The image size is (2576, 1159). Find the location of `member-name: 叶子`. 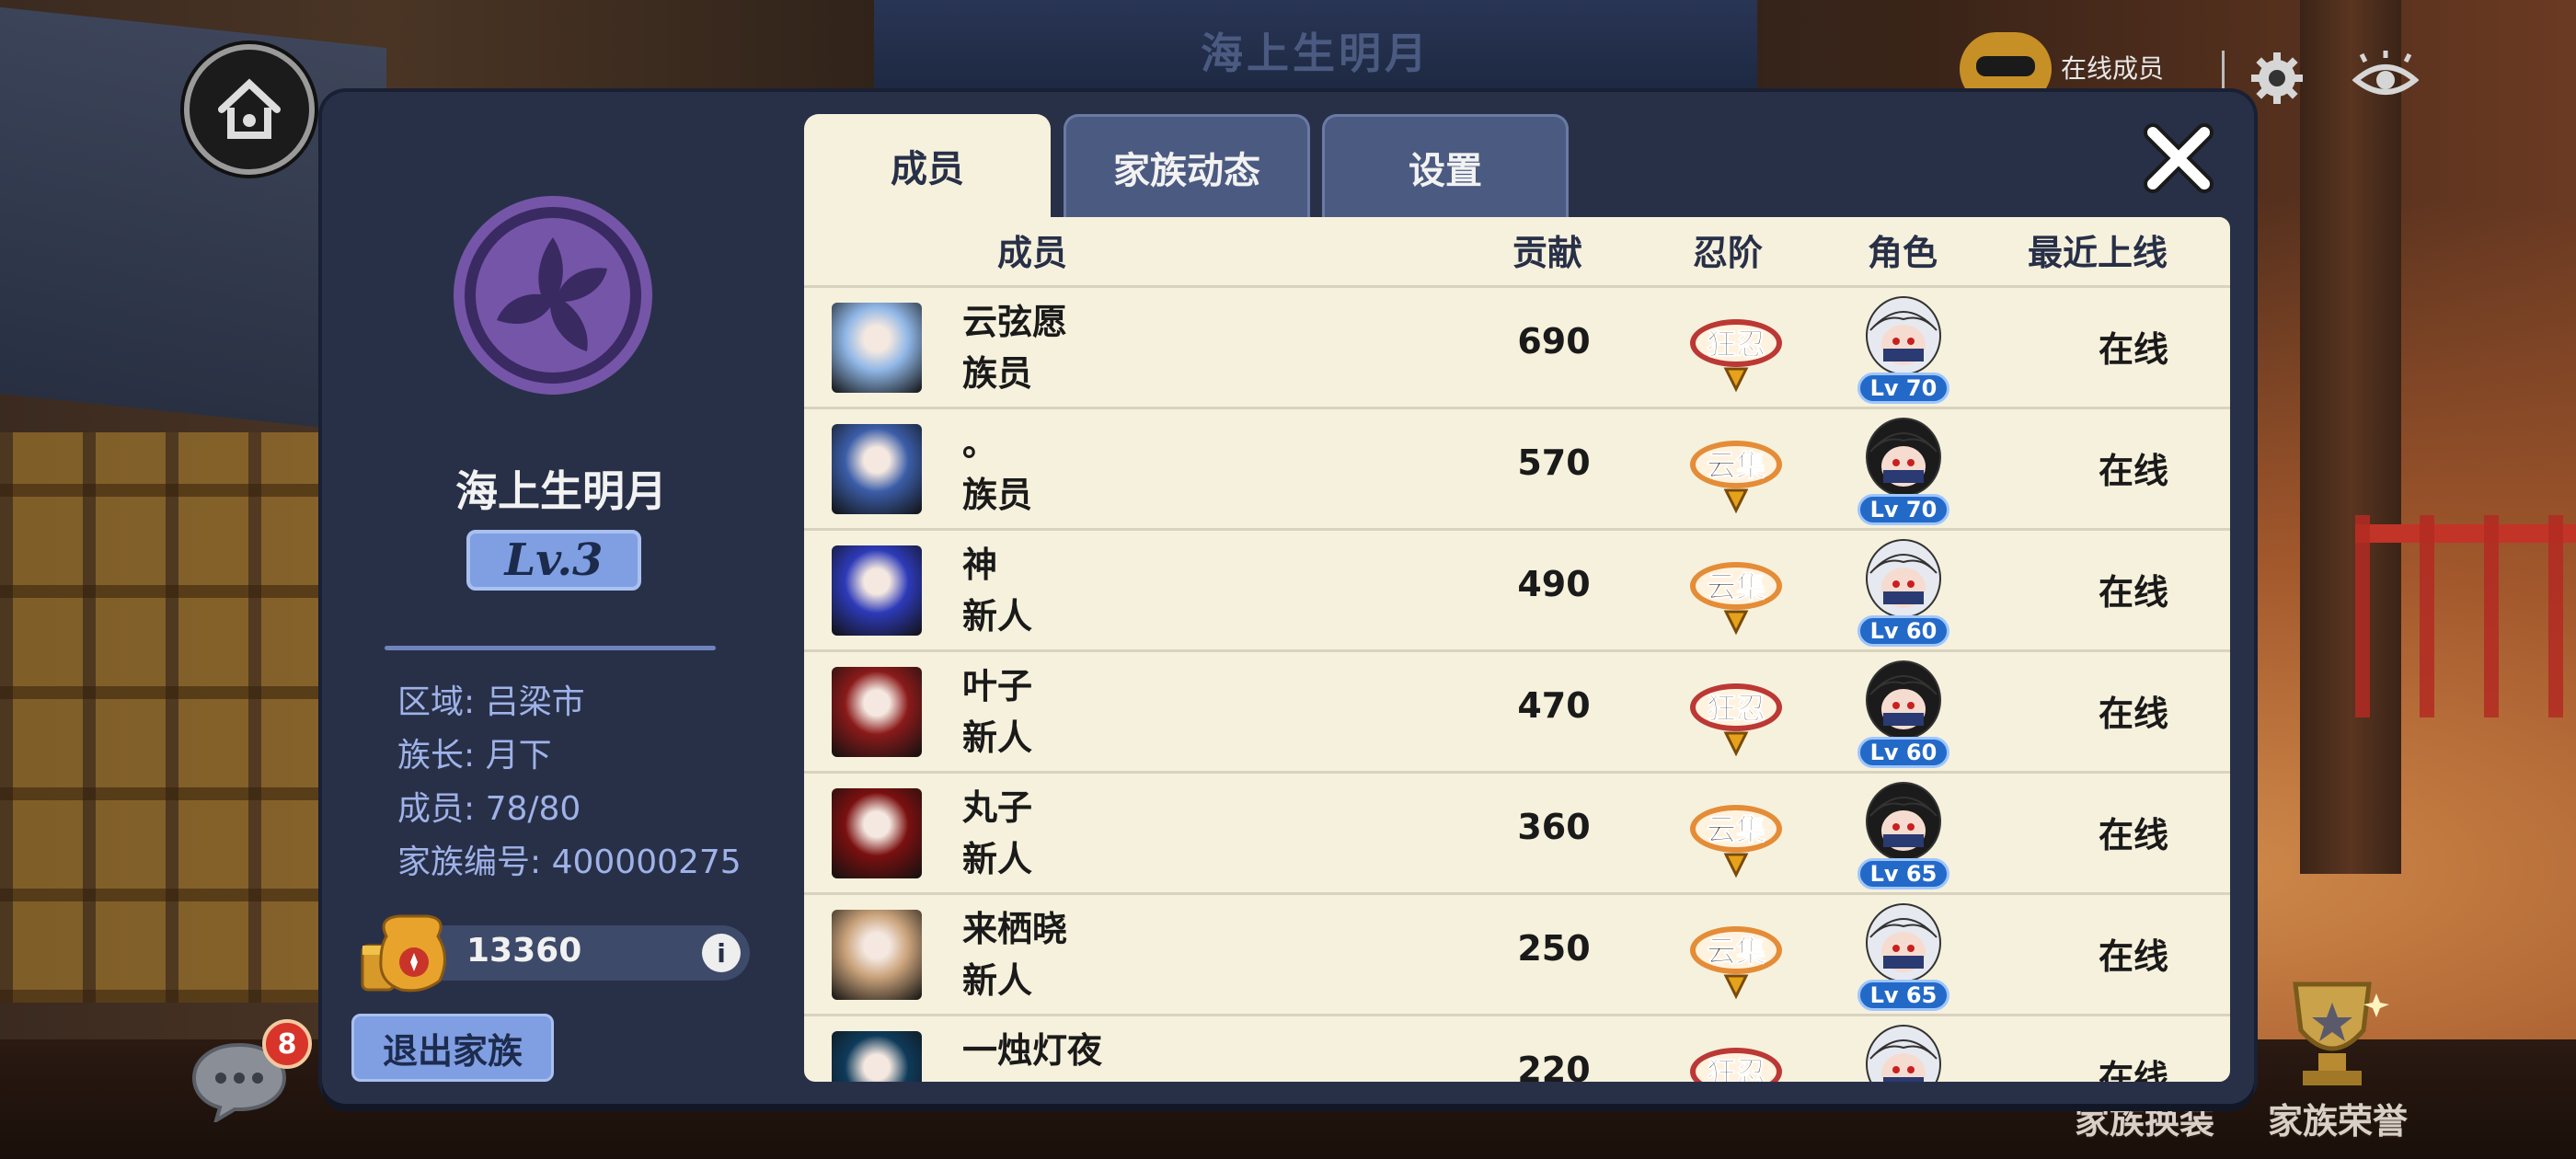

member-name: 叶子 is located at coordinates (997, 686).